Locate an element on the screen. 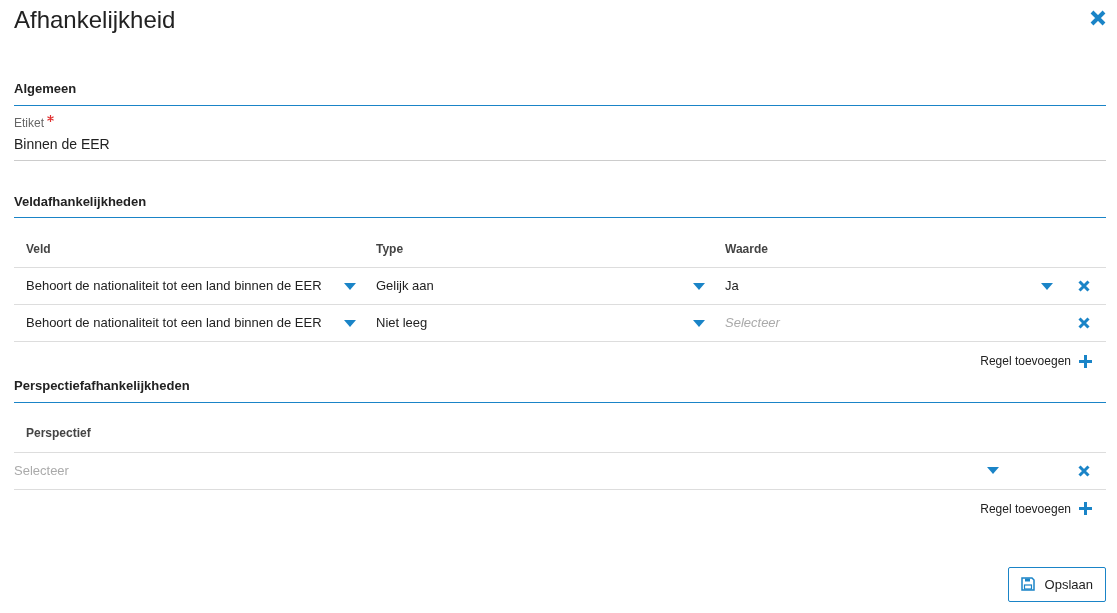 This screenshot has height=613, width=1117. close-button is located at coordinates (1098, 18).